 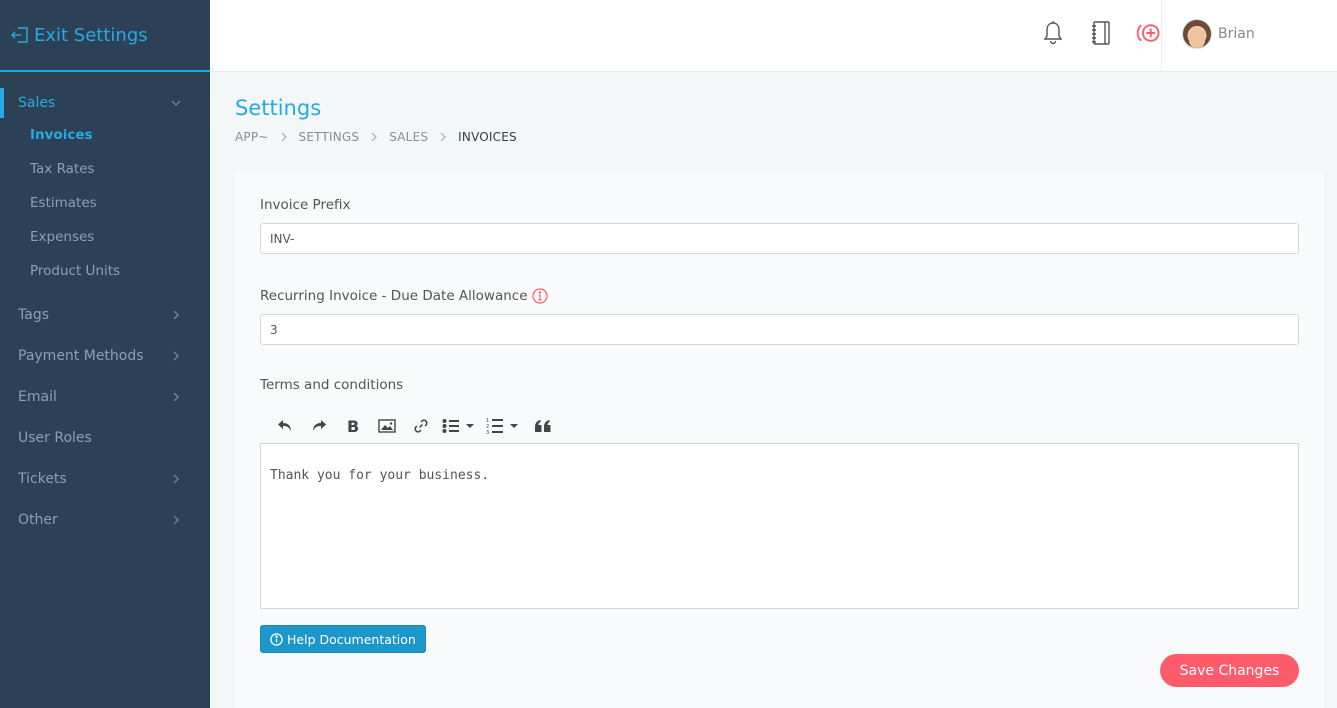 I want to click on redo-button, so click(x=319, y=426).